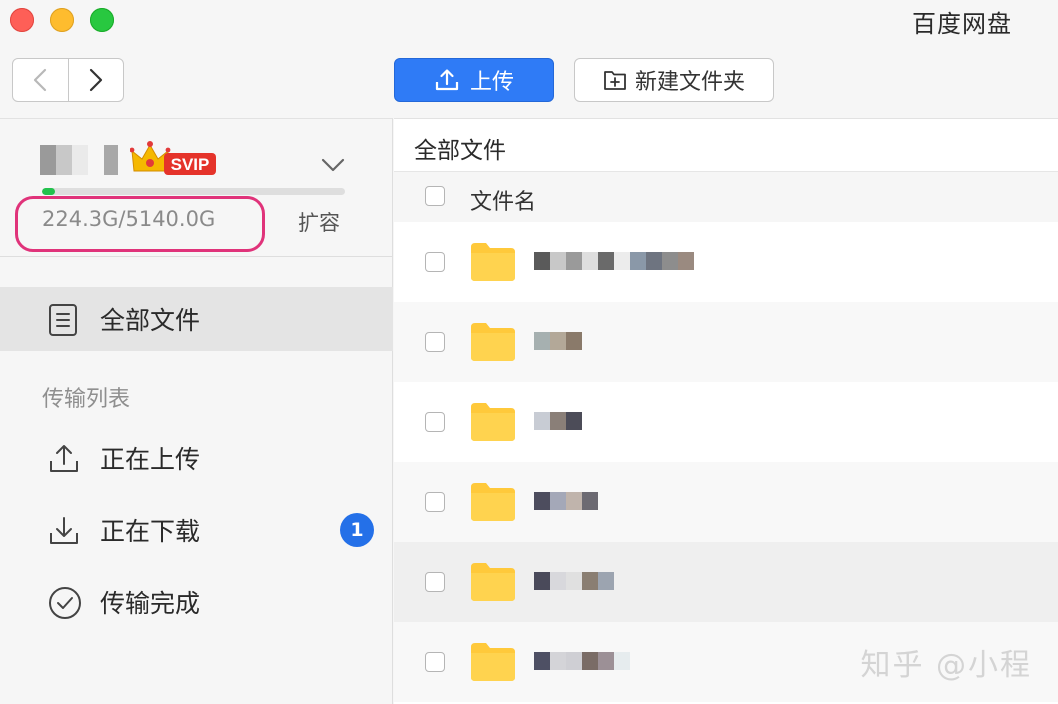 The width and height of the screenshot is (1058, 704). Describe the element at coordinates (102, 20) in the screenshot. I see `zoom-window-button` at that location.